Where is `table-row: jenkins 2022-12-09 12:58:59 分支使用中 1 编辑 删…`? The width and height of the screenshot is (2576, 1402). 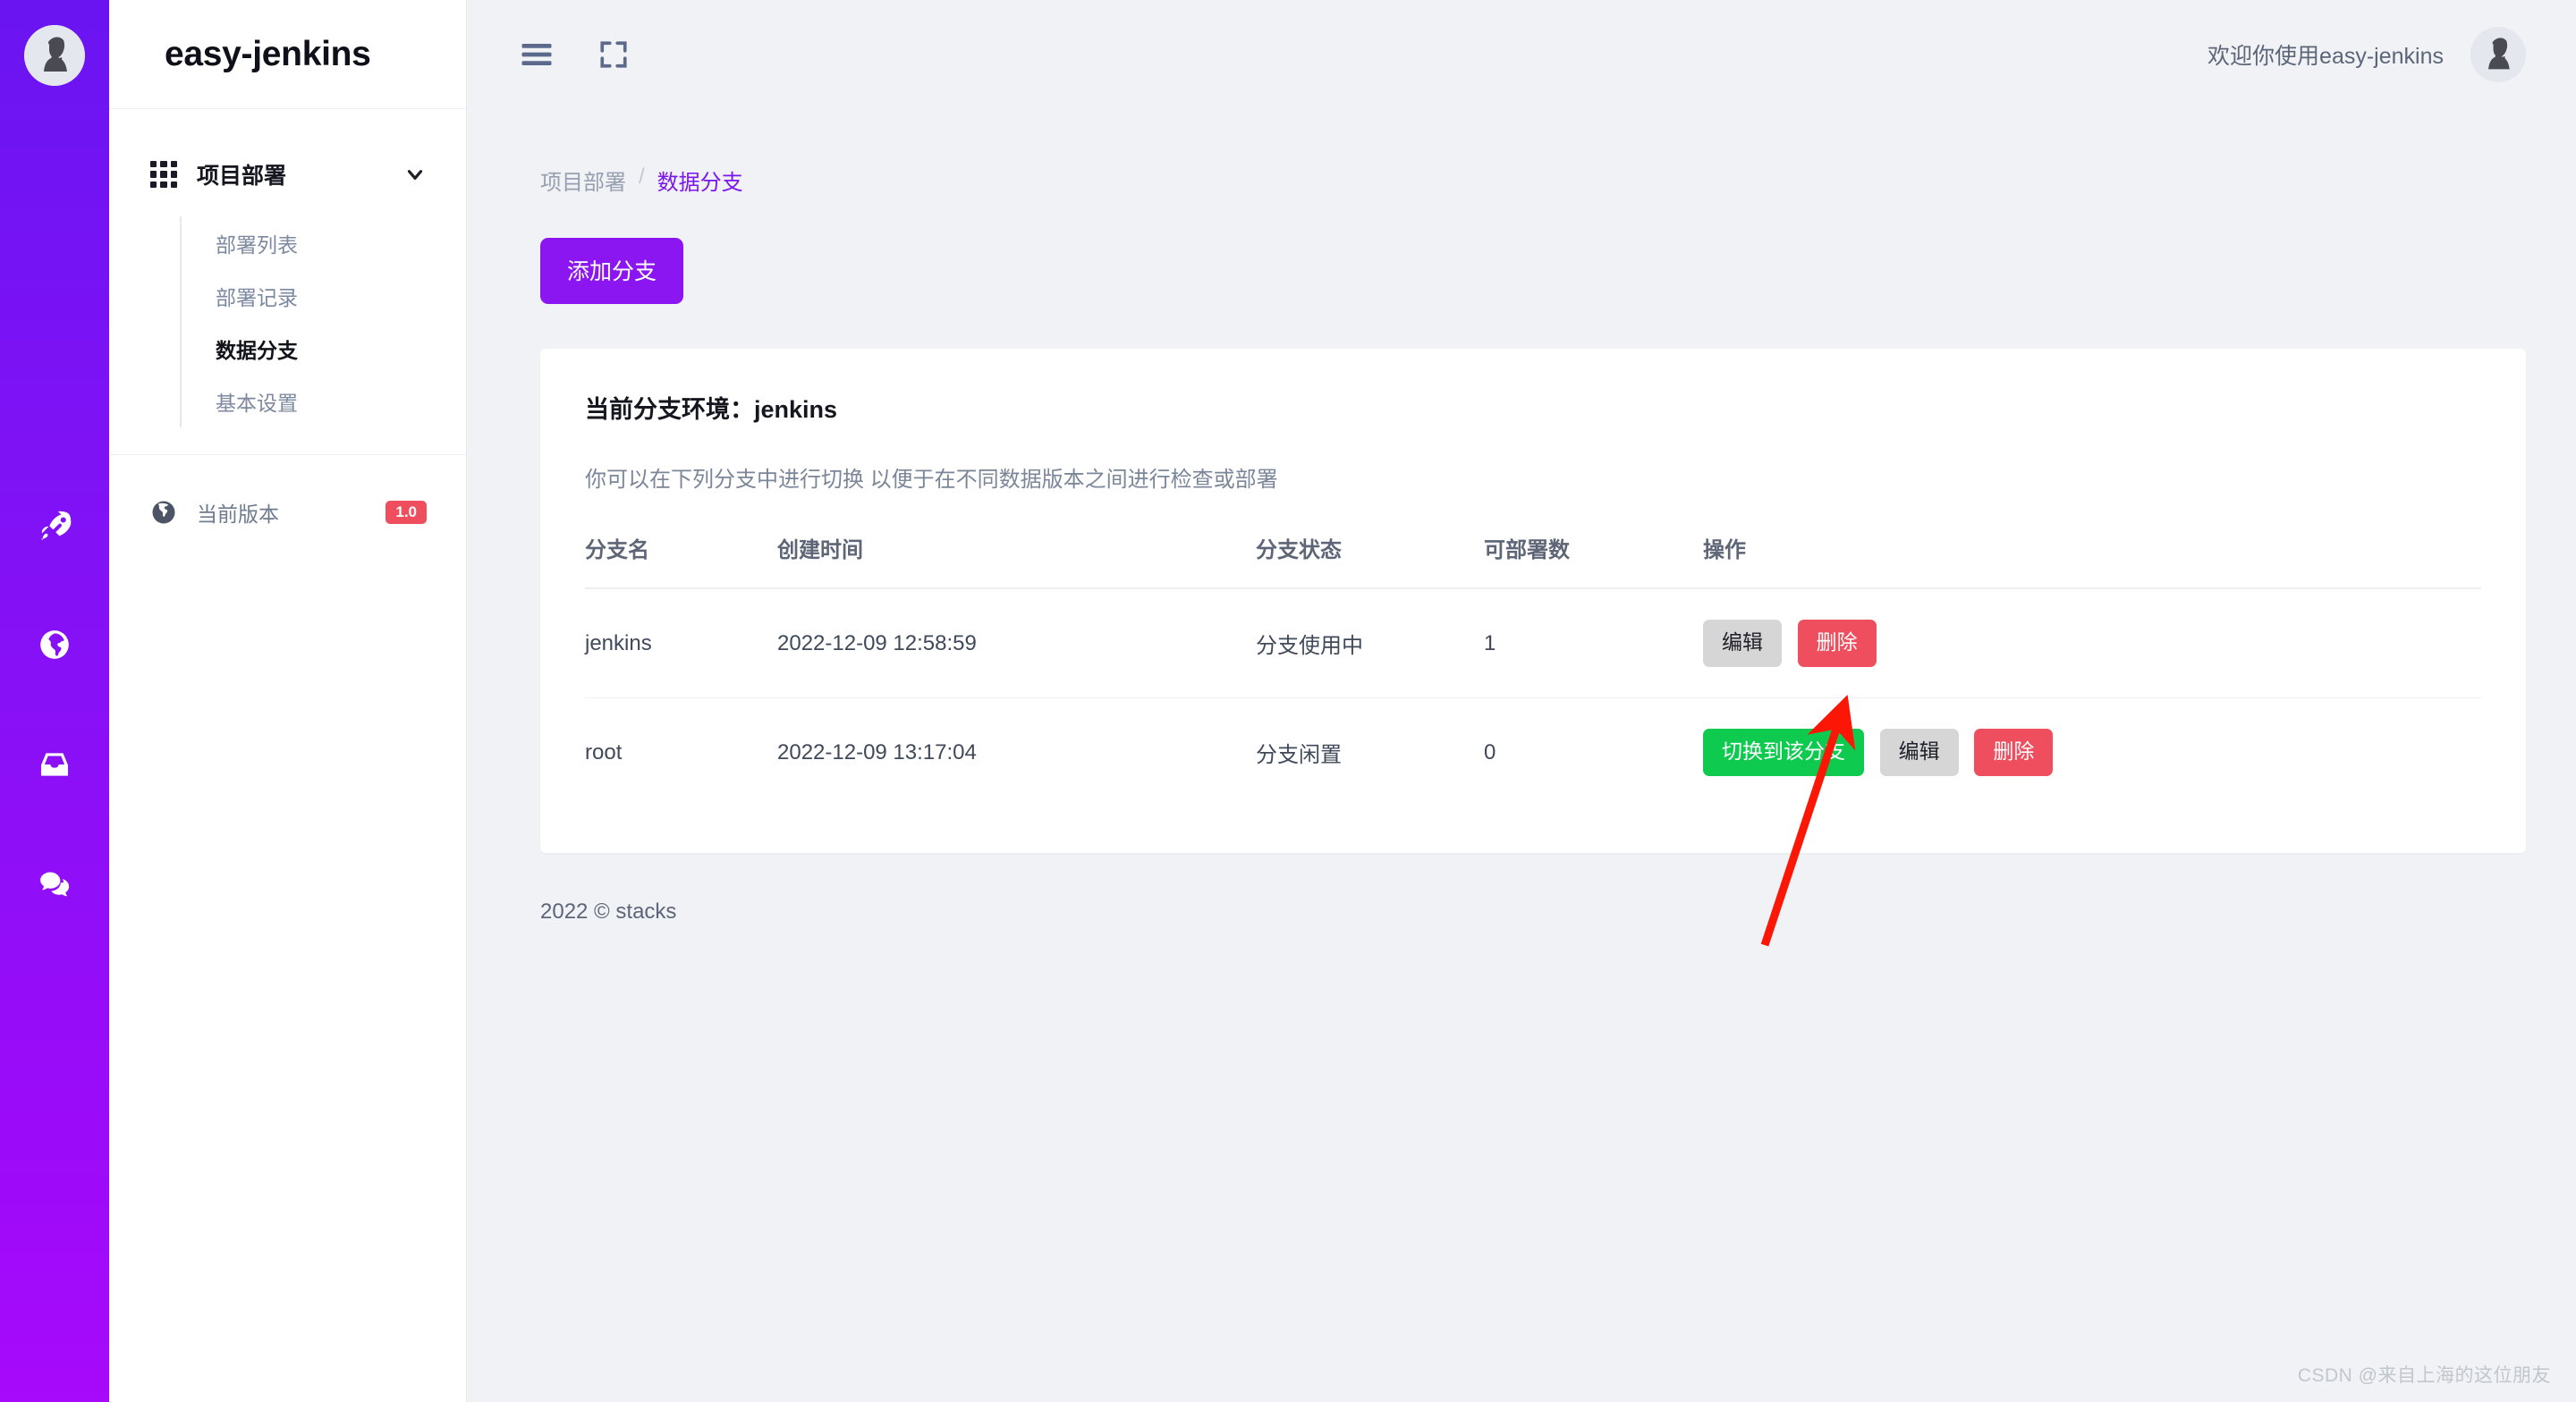 table-row: jenkins 2022-12-09 12:58:59 分支使用中 1 编辑 删… is located at coordinates (1533, 643).